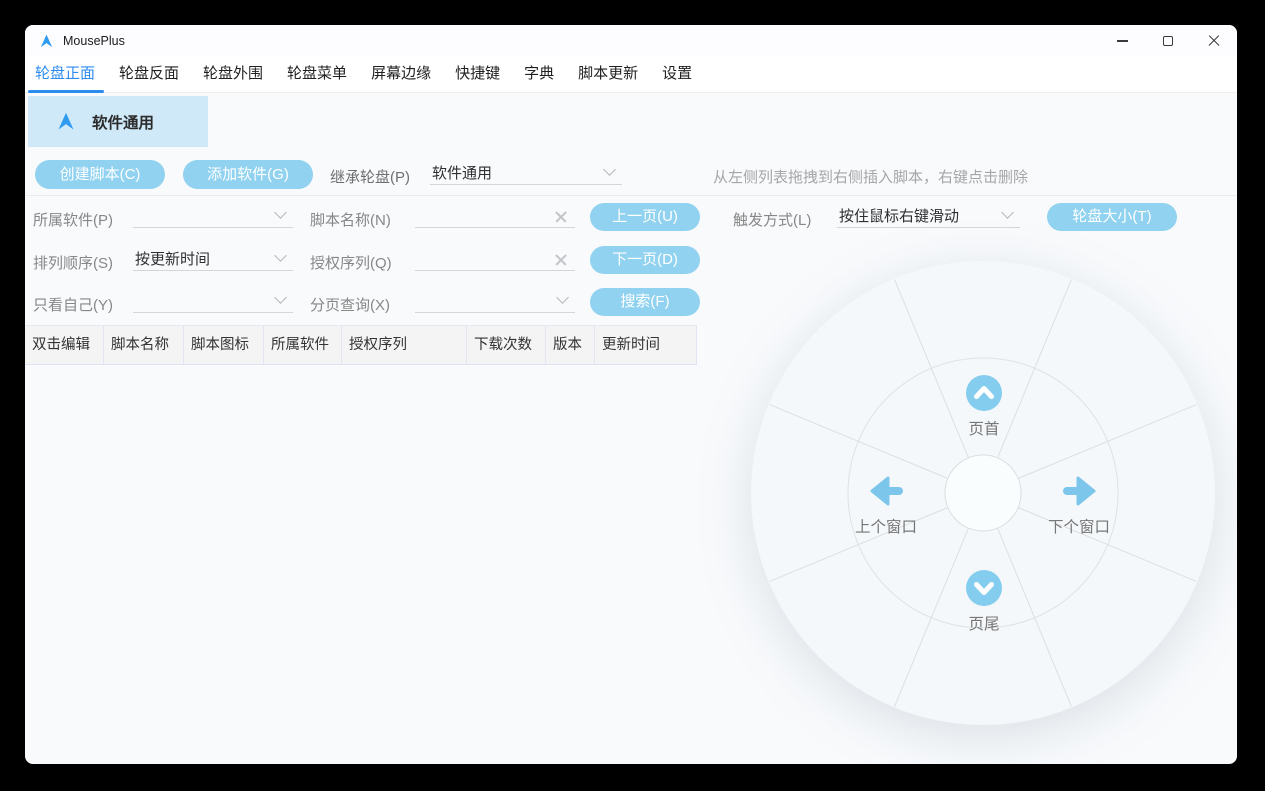 The width and height of the screenshot is (1265, 791). What do you see at coordinates (100, 174) in the screenshot?
I see `create-script-button: 创建脚本(C)` at bounding box center [100, 174].